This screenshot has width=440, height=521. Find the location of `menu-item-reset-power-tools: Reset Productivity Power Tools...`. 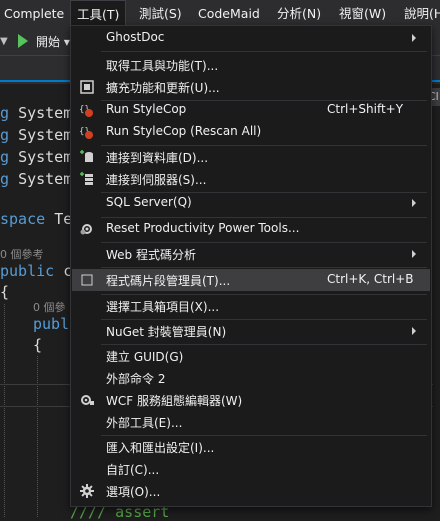

menu-item-reset-power-tools: Reset Productivity Power Tools... is located at coordinates (251, 229).